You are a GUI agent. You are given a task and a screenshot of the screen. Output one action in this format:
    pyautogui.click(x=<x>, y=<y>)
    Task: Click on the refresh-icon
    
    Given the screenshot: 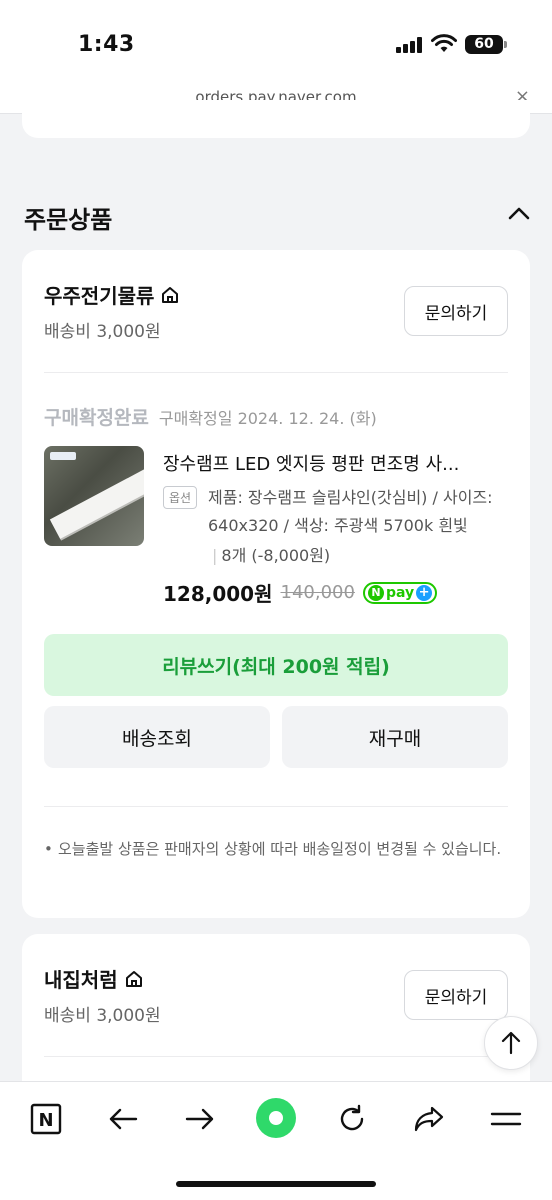 What is the action you would take?
    pyautogui.click(x=352, y=1117)
    